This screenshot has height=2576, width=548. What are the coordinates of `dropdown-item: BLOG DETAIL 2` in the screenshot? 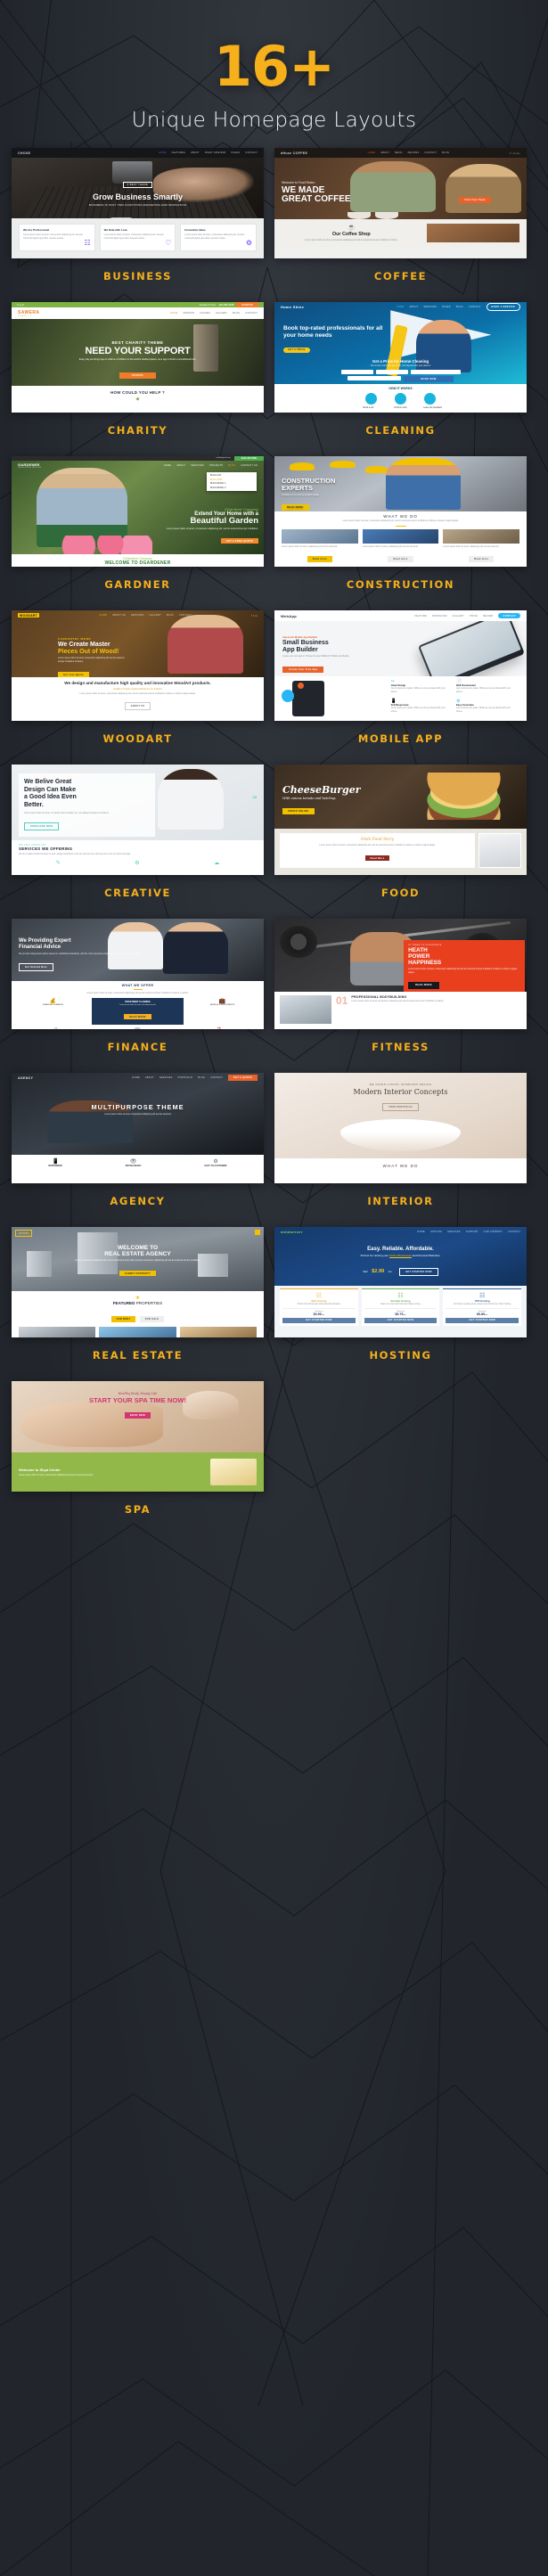 It's located at (232, 488).